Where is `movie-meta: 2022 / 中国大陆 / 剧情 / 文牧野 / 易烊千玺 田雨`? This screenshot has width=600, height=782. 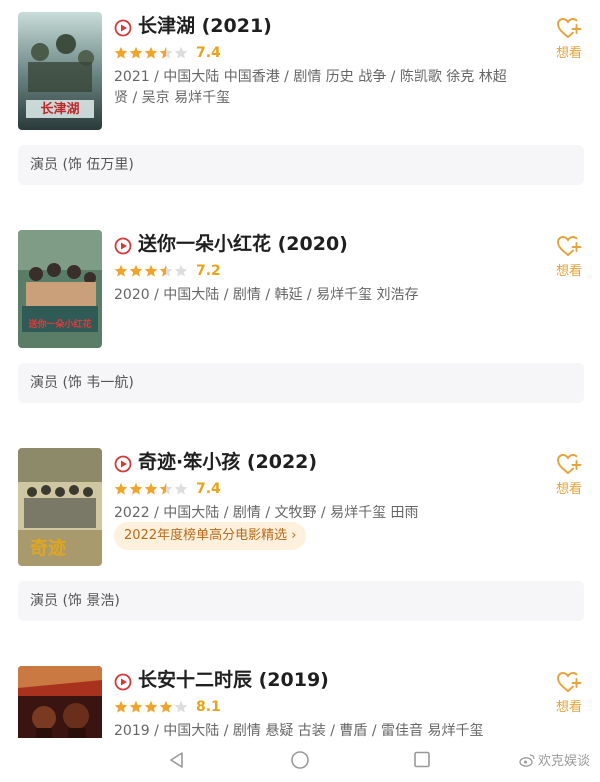 movie-meta: 2022 / 中国大陆 / 剧情 / 文牧野 / 易烊千玺 田雨 is located at coordinates (266, 513).